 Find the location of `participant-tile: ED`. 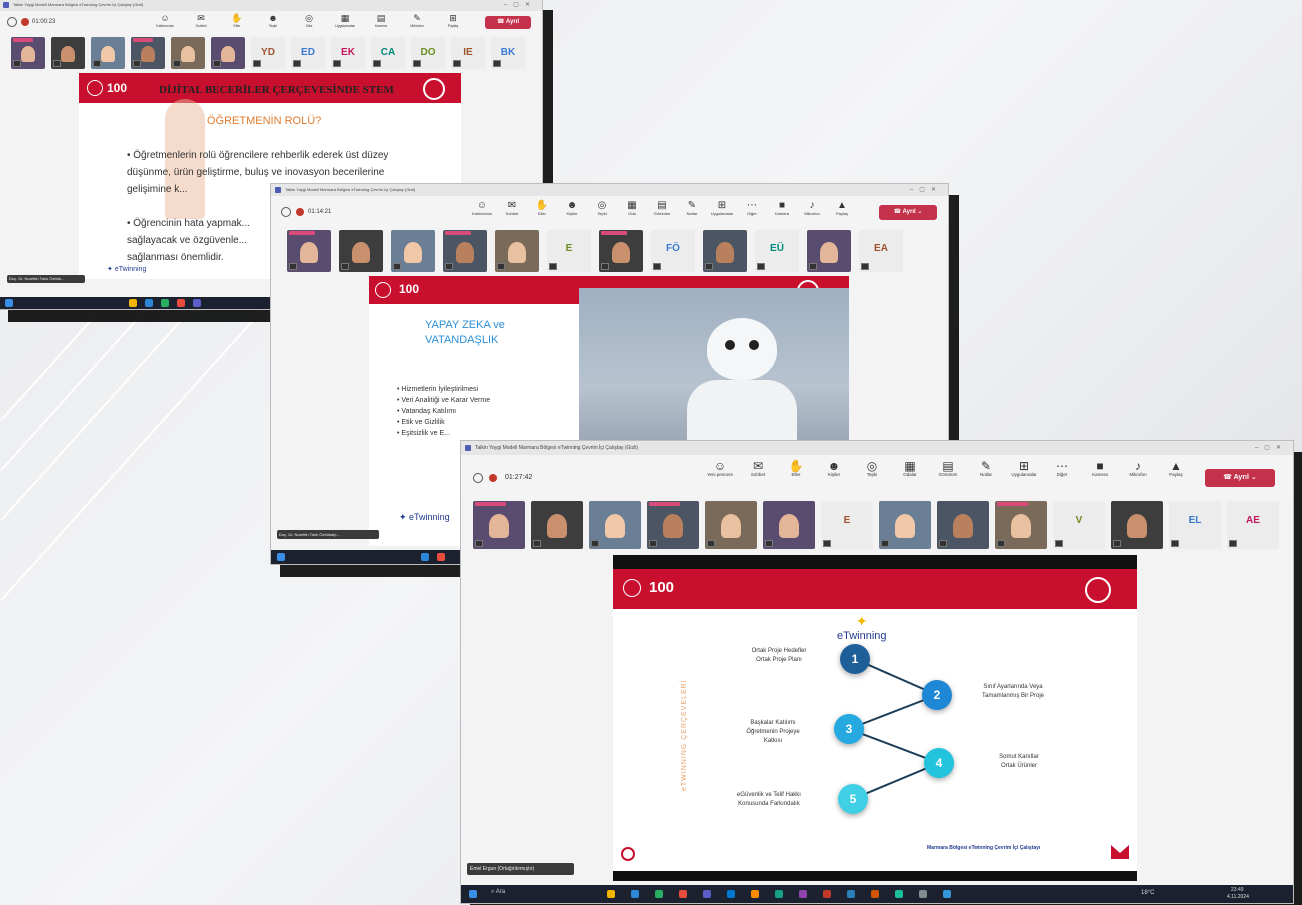

participant-tile: ED is located at coordinates (308, 53).